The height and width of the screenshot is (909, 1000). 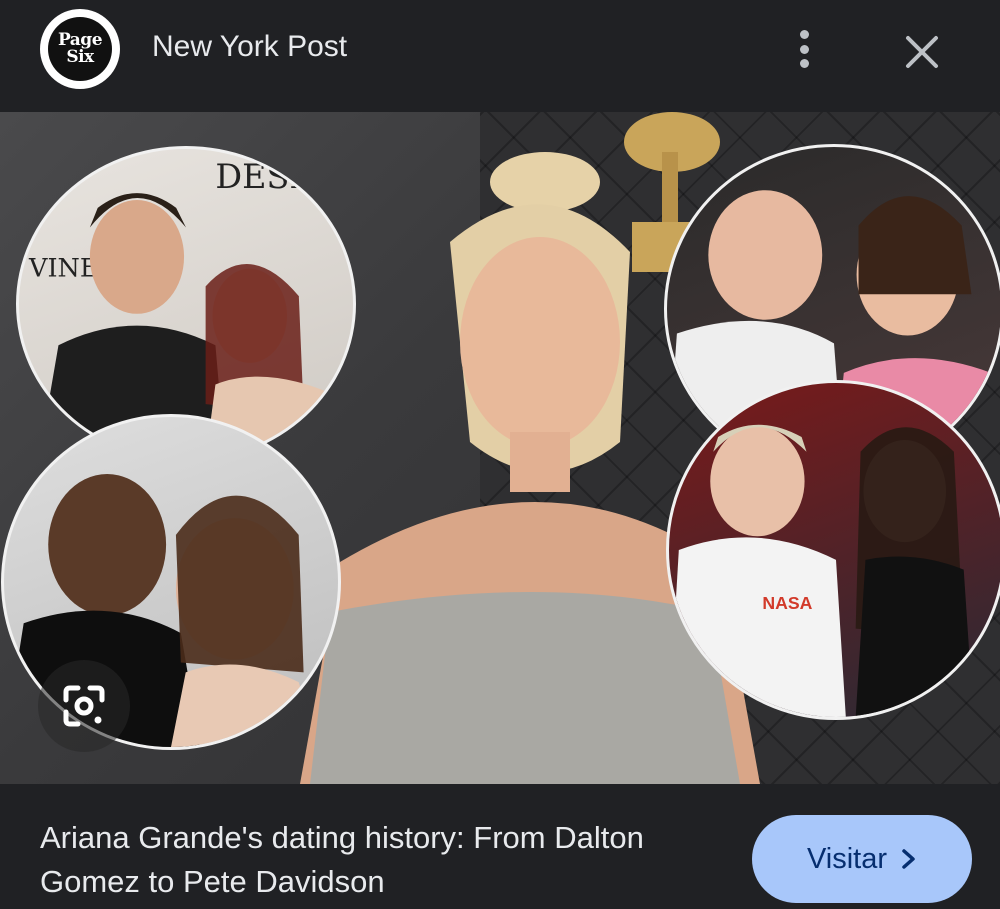 What do you see at coordinates (804, 34) in the screenshot?
I see `more-vert-icon` at bounding box center [804, 34].